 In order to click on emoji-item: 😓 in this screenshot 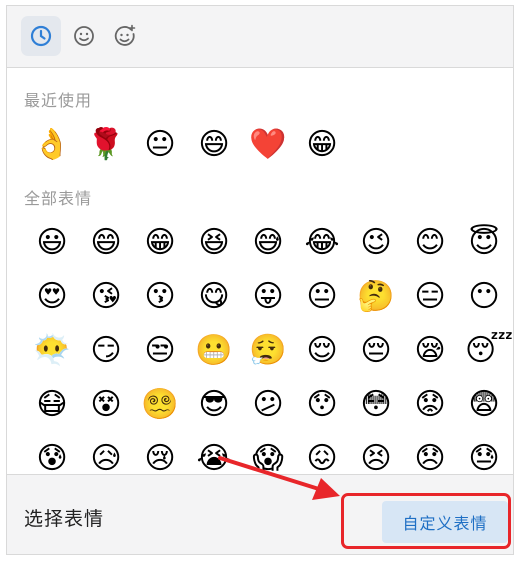, I will do `click(484, 459)`.